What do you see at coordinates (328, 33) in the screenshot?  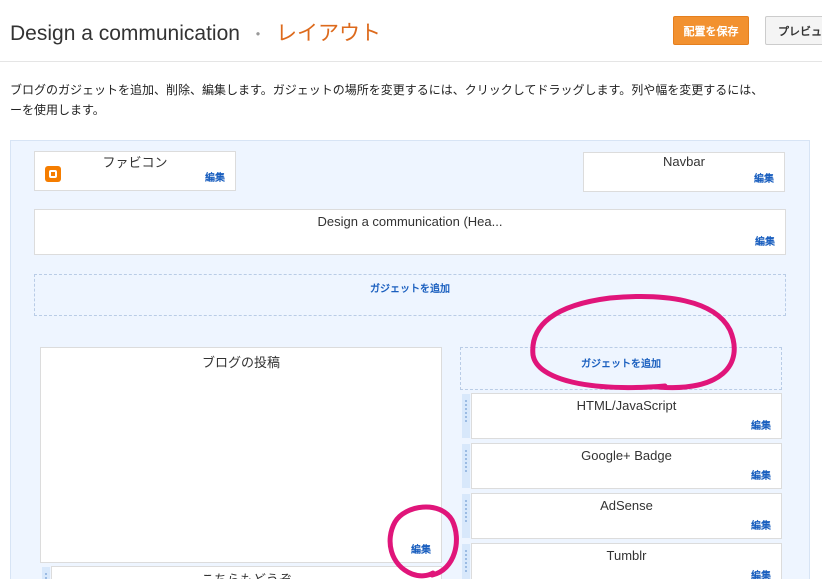 I see `page-name: レイアウト` at bounding box center [328, 33].